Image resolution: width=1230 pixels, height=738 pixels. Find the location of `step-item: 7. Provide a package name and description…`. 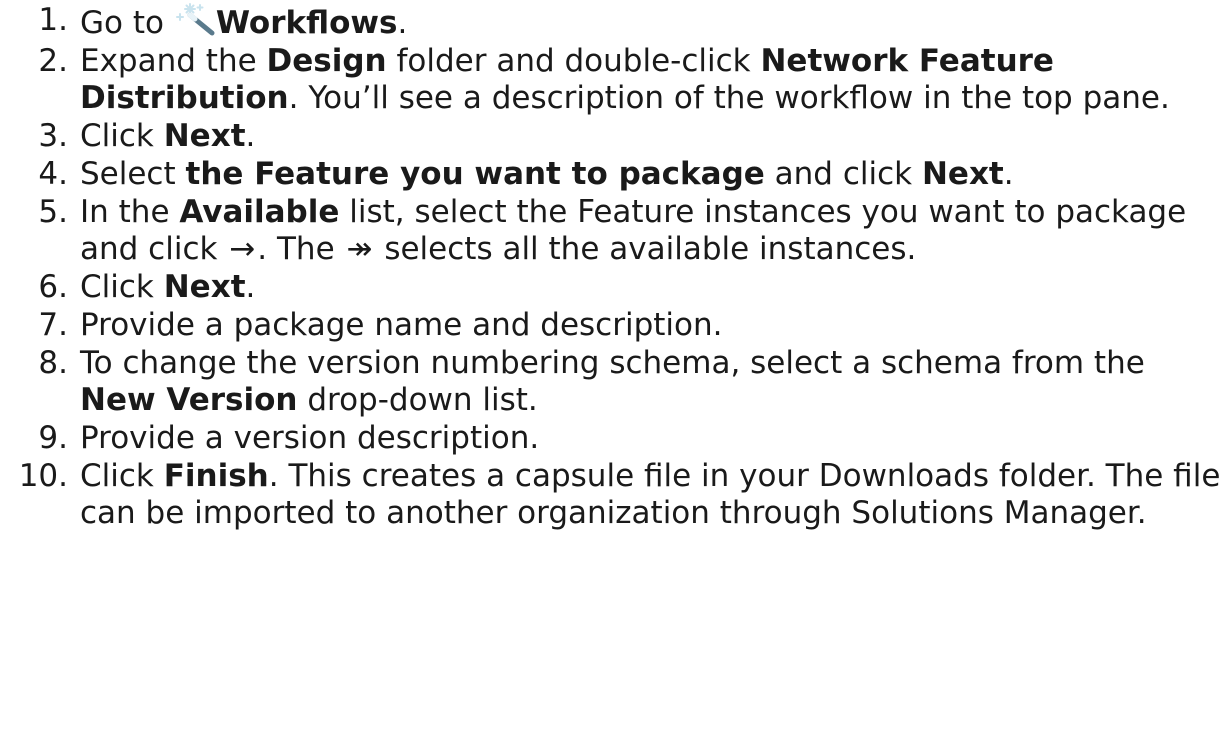

step-item: 7. Provide a package name and description… is located at coordinates (615, 325).